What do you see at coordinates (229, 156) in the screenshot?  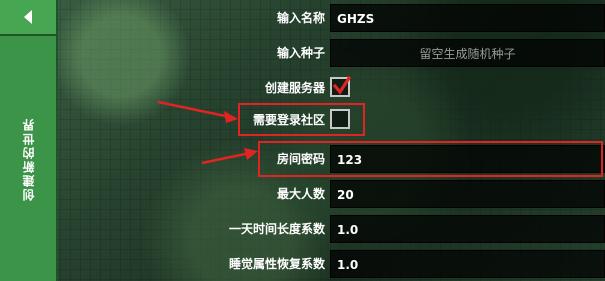 I see `arrow-to-password-icon` at bounding box center [229, 156].